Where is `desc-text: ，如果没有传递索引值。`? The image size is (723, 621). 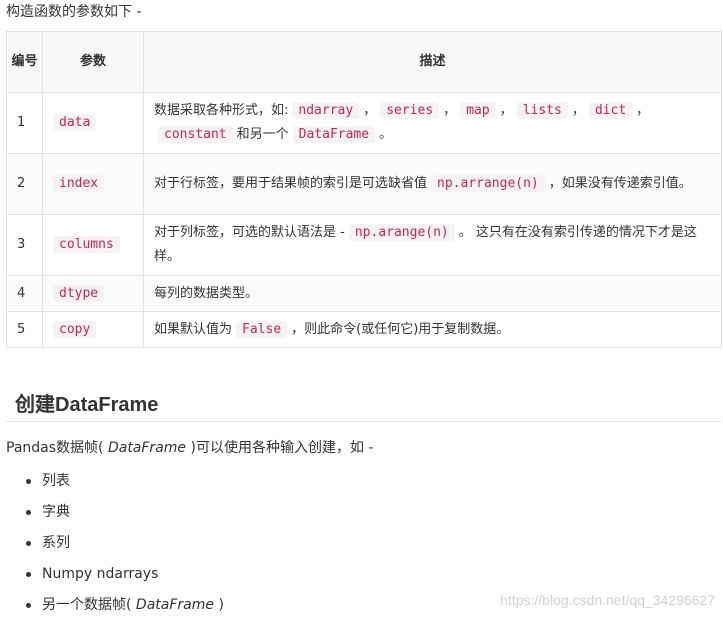 desc-text: ，如果没有传递索引值。 is located at coordinates (620, 183).